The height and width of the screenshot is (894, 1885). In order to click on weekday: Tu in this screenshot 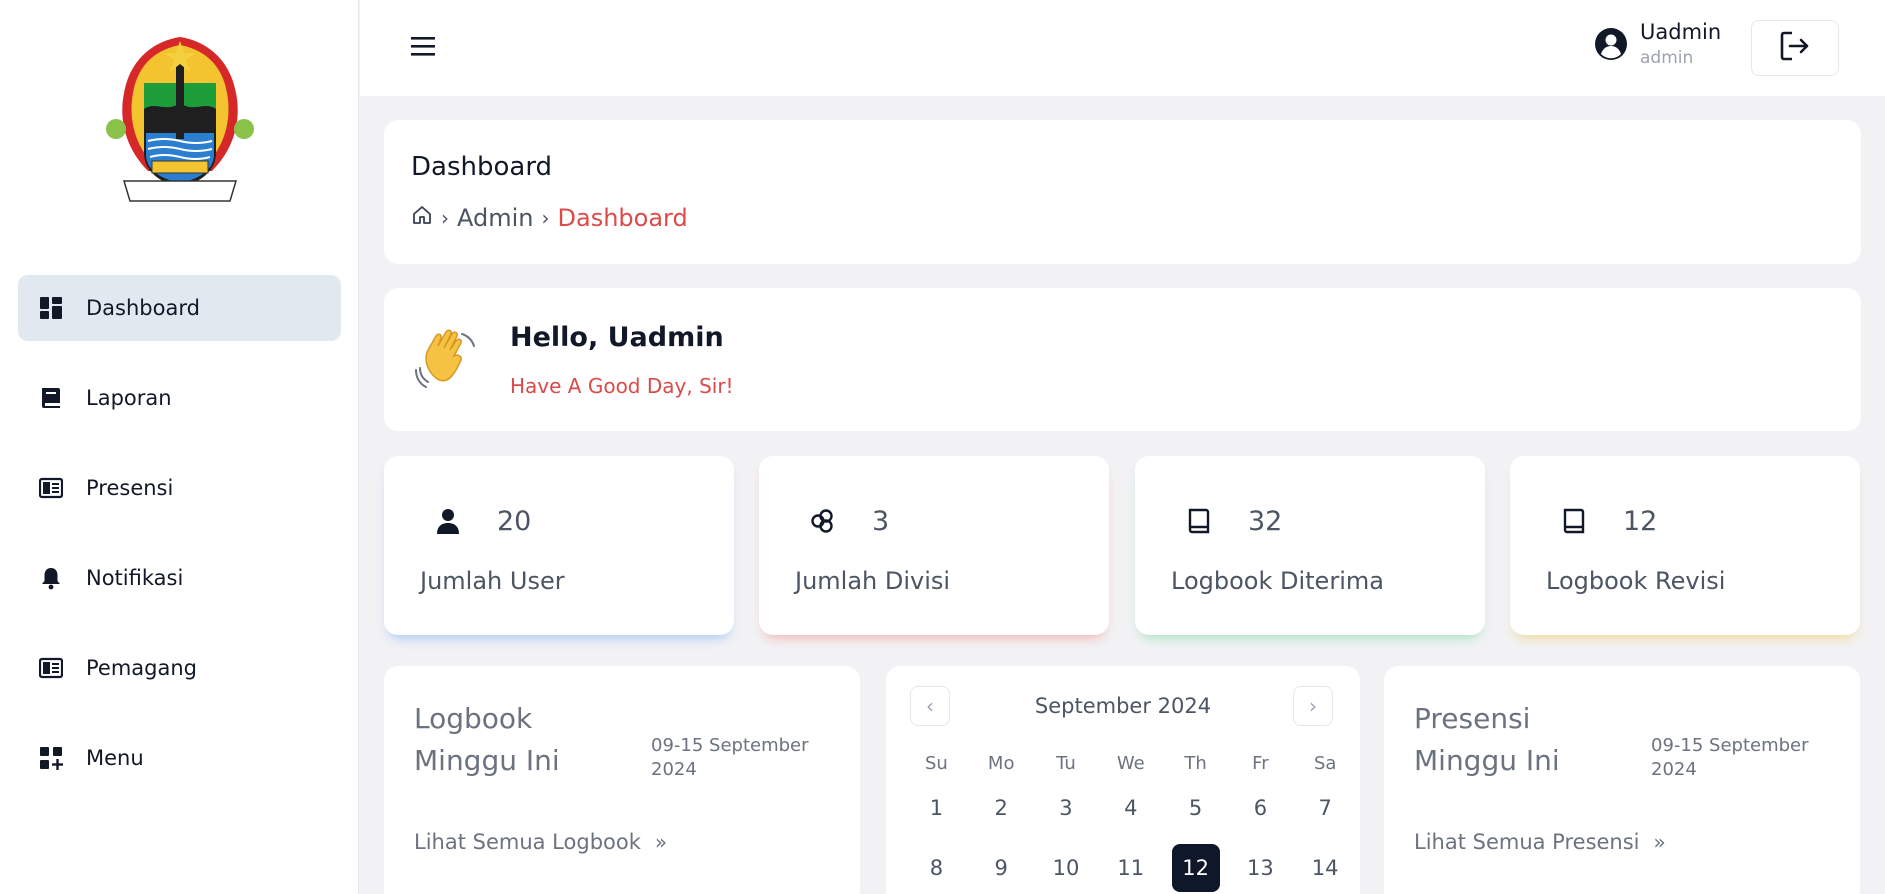, I will do `click(1066, 763)`.